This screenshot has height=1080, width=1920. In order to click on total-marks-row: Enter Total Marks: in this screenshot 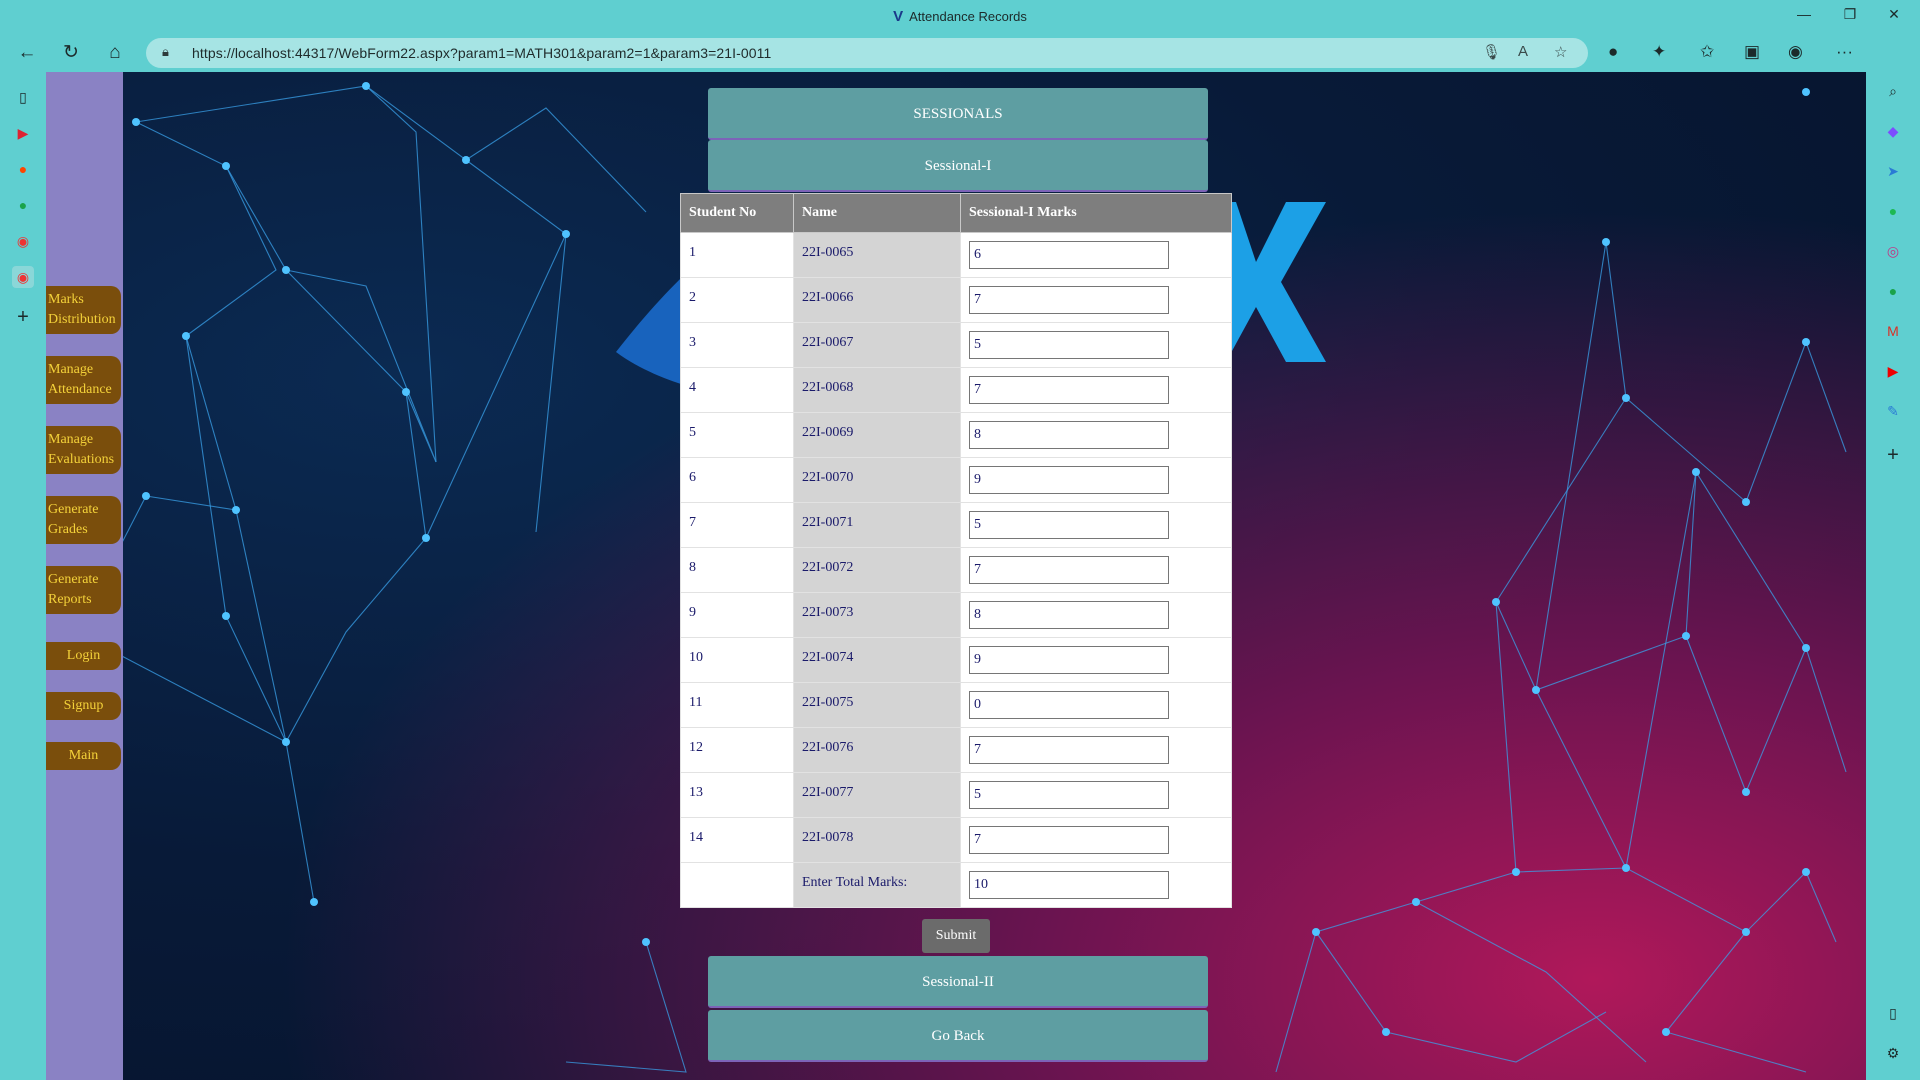, I will do `click(956, 885)`.